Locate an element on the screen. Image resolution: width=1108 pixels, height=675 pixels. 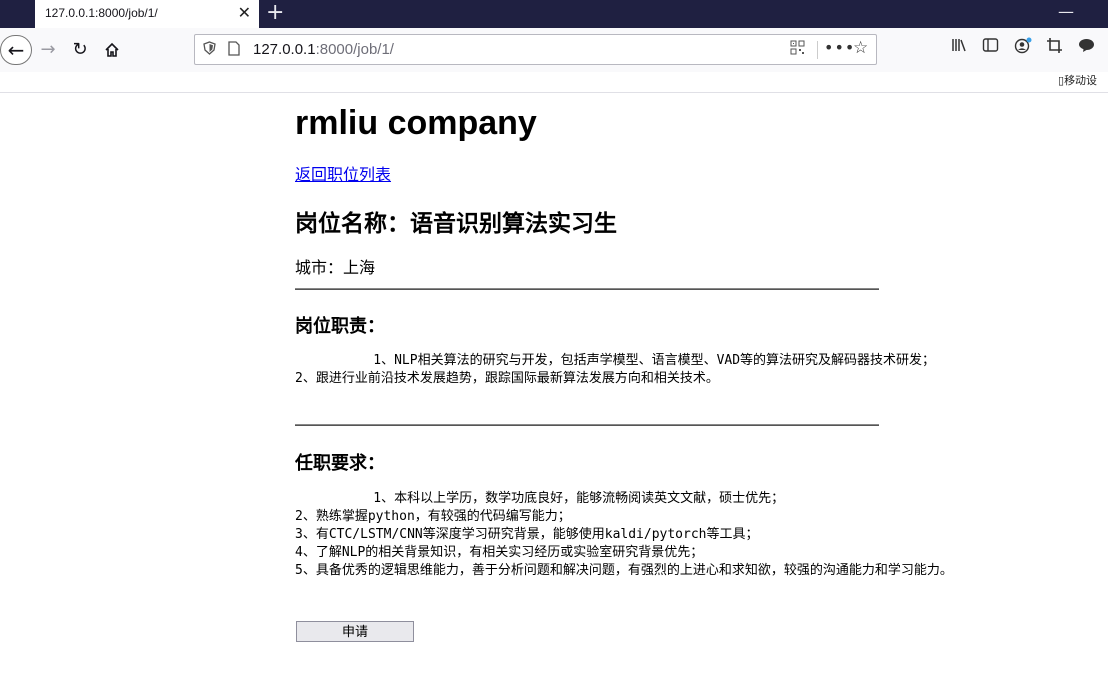
tab-bar-accent is located at coordinates (17, 14).